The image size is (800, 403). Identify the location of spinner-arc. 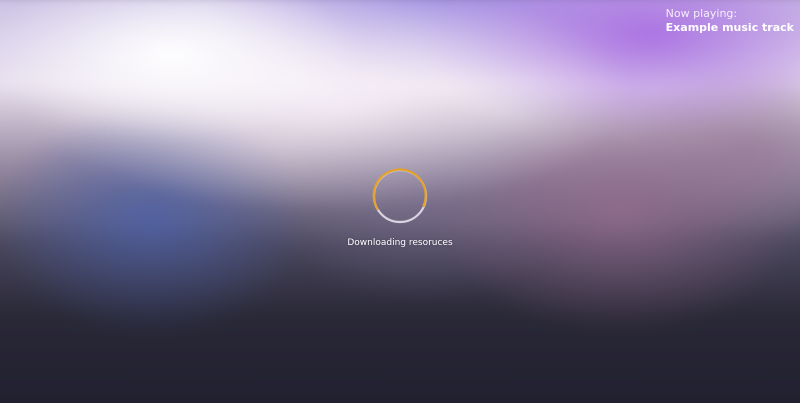
(399, 189).